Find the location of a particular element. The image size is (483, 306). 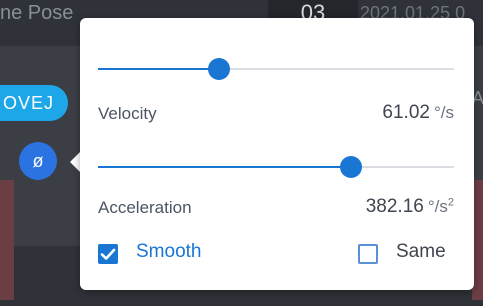

popover-arrow is located at coordinates (75, 162).